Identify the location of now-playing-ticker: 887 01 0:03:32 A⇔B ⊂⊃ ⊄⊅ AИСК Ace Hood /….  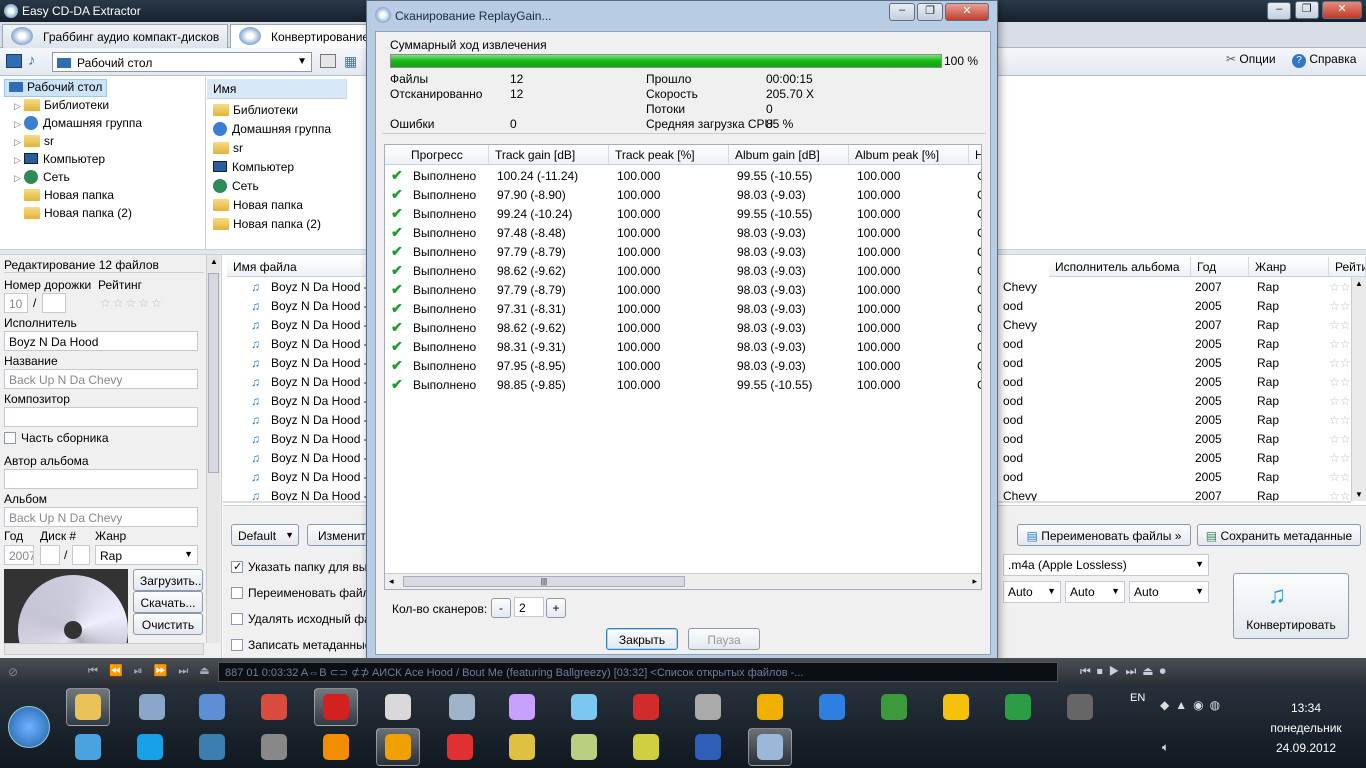
(638, 672).